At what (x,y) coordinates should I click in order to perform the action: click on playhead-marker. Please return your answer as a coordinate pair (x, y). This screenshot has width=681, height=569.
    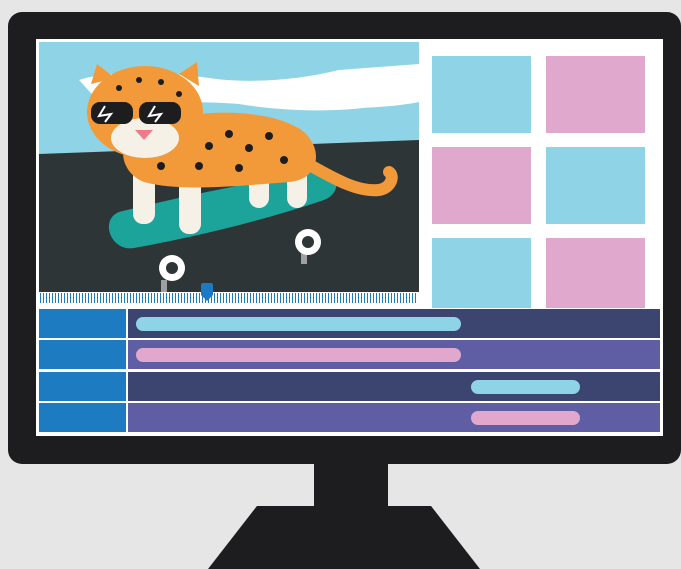
    Looking at the image, I should click on (207, 292).